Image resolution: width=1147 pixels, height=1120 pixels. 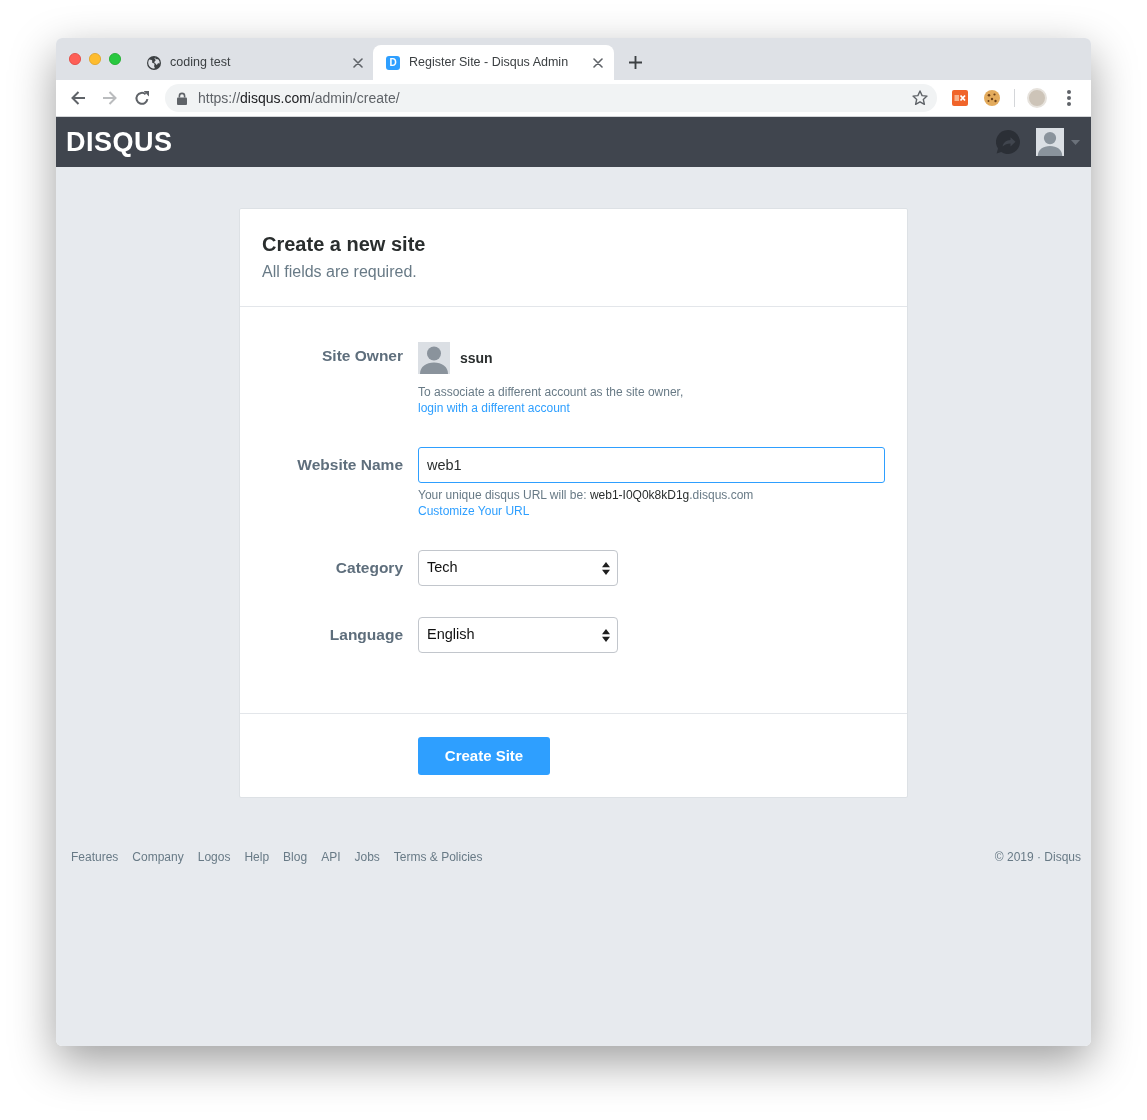 What do you see at coordinates (1037, 857) in the screenshot?
I see `copyright-text: © 2019 · Disqus` at bounding box center [1037, 857].